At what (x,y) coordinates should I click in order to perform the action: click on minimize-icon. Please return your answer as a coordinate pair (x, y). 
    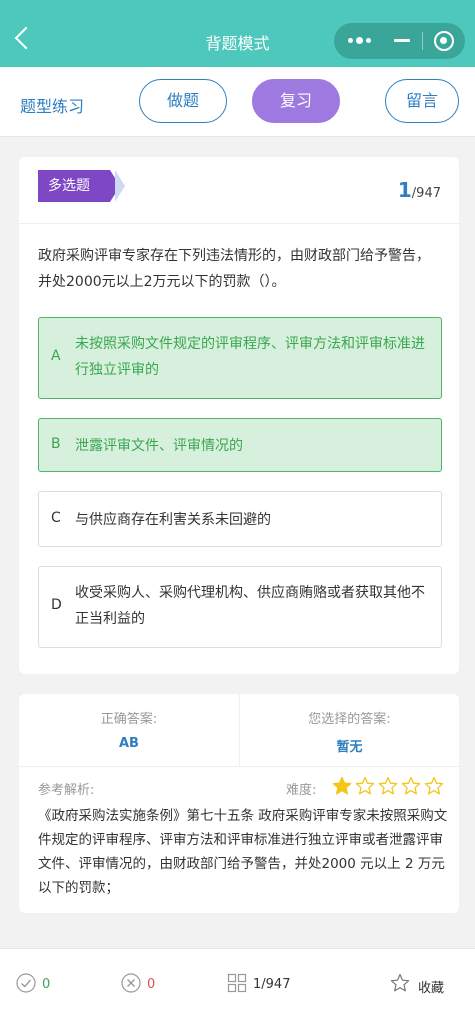
    Looking at the image, I should click on (402, 40).